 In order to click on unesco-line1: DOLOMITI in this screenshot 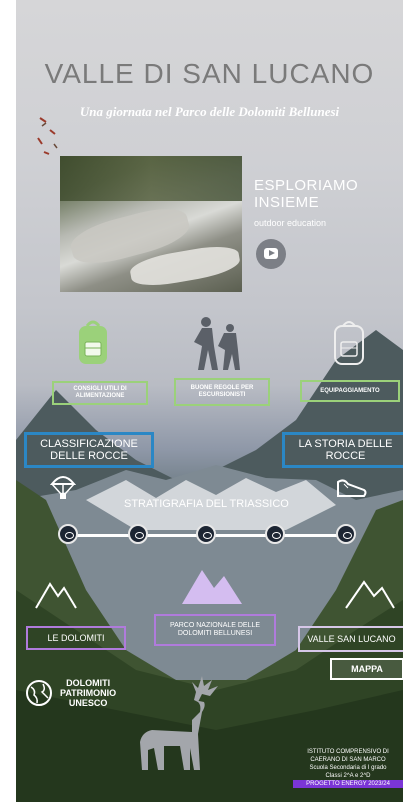, I will do `click(88, 683)`.